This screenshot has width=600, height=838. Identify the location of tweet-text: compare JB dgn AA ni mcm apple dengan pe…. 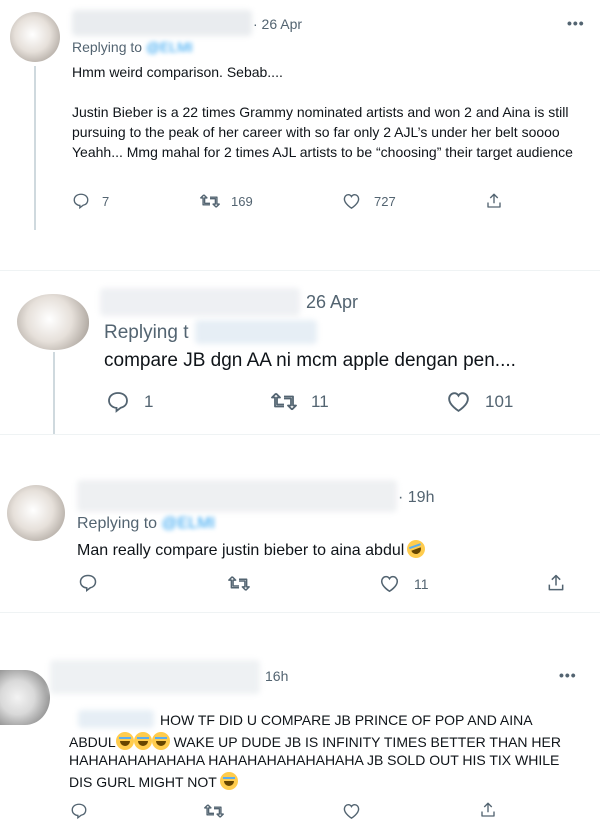
(310, 360).